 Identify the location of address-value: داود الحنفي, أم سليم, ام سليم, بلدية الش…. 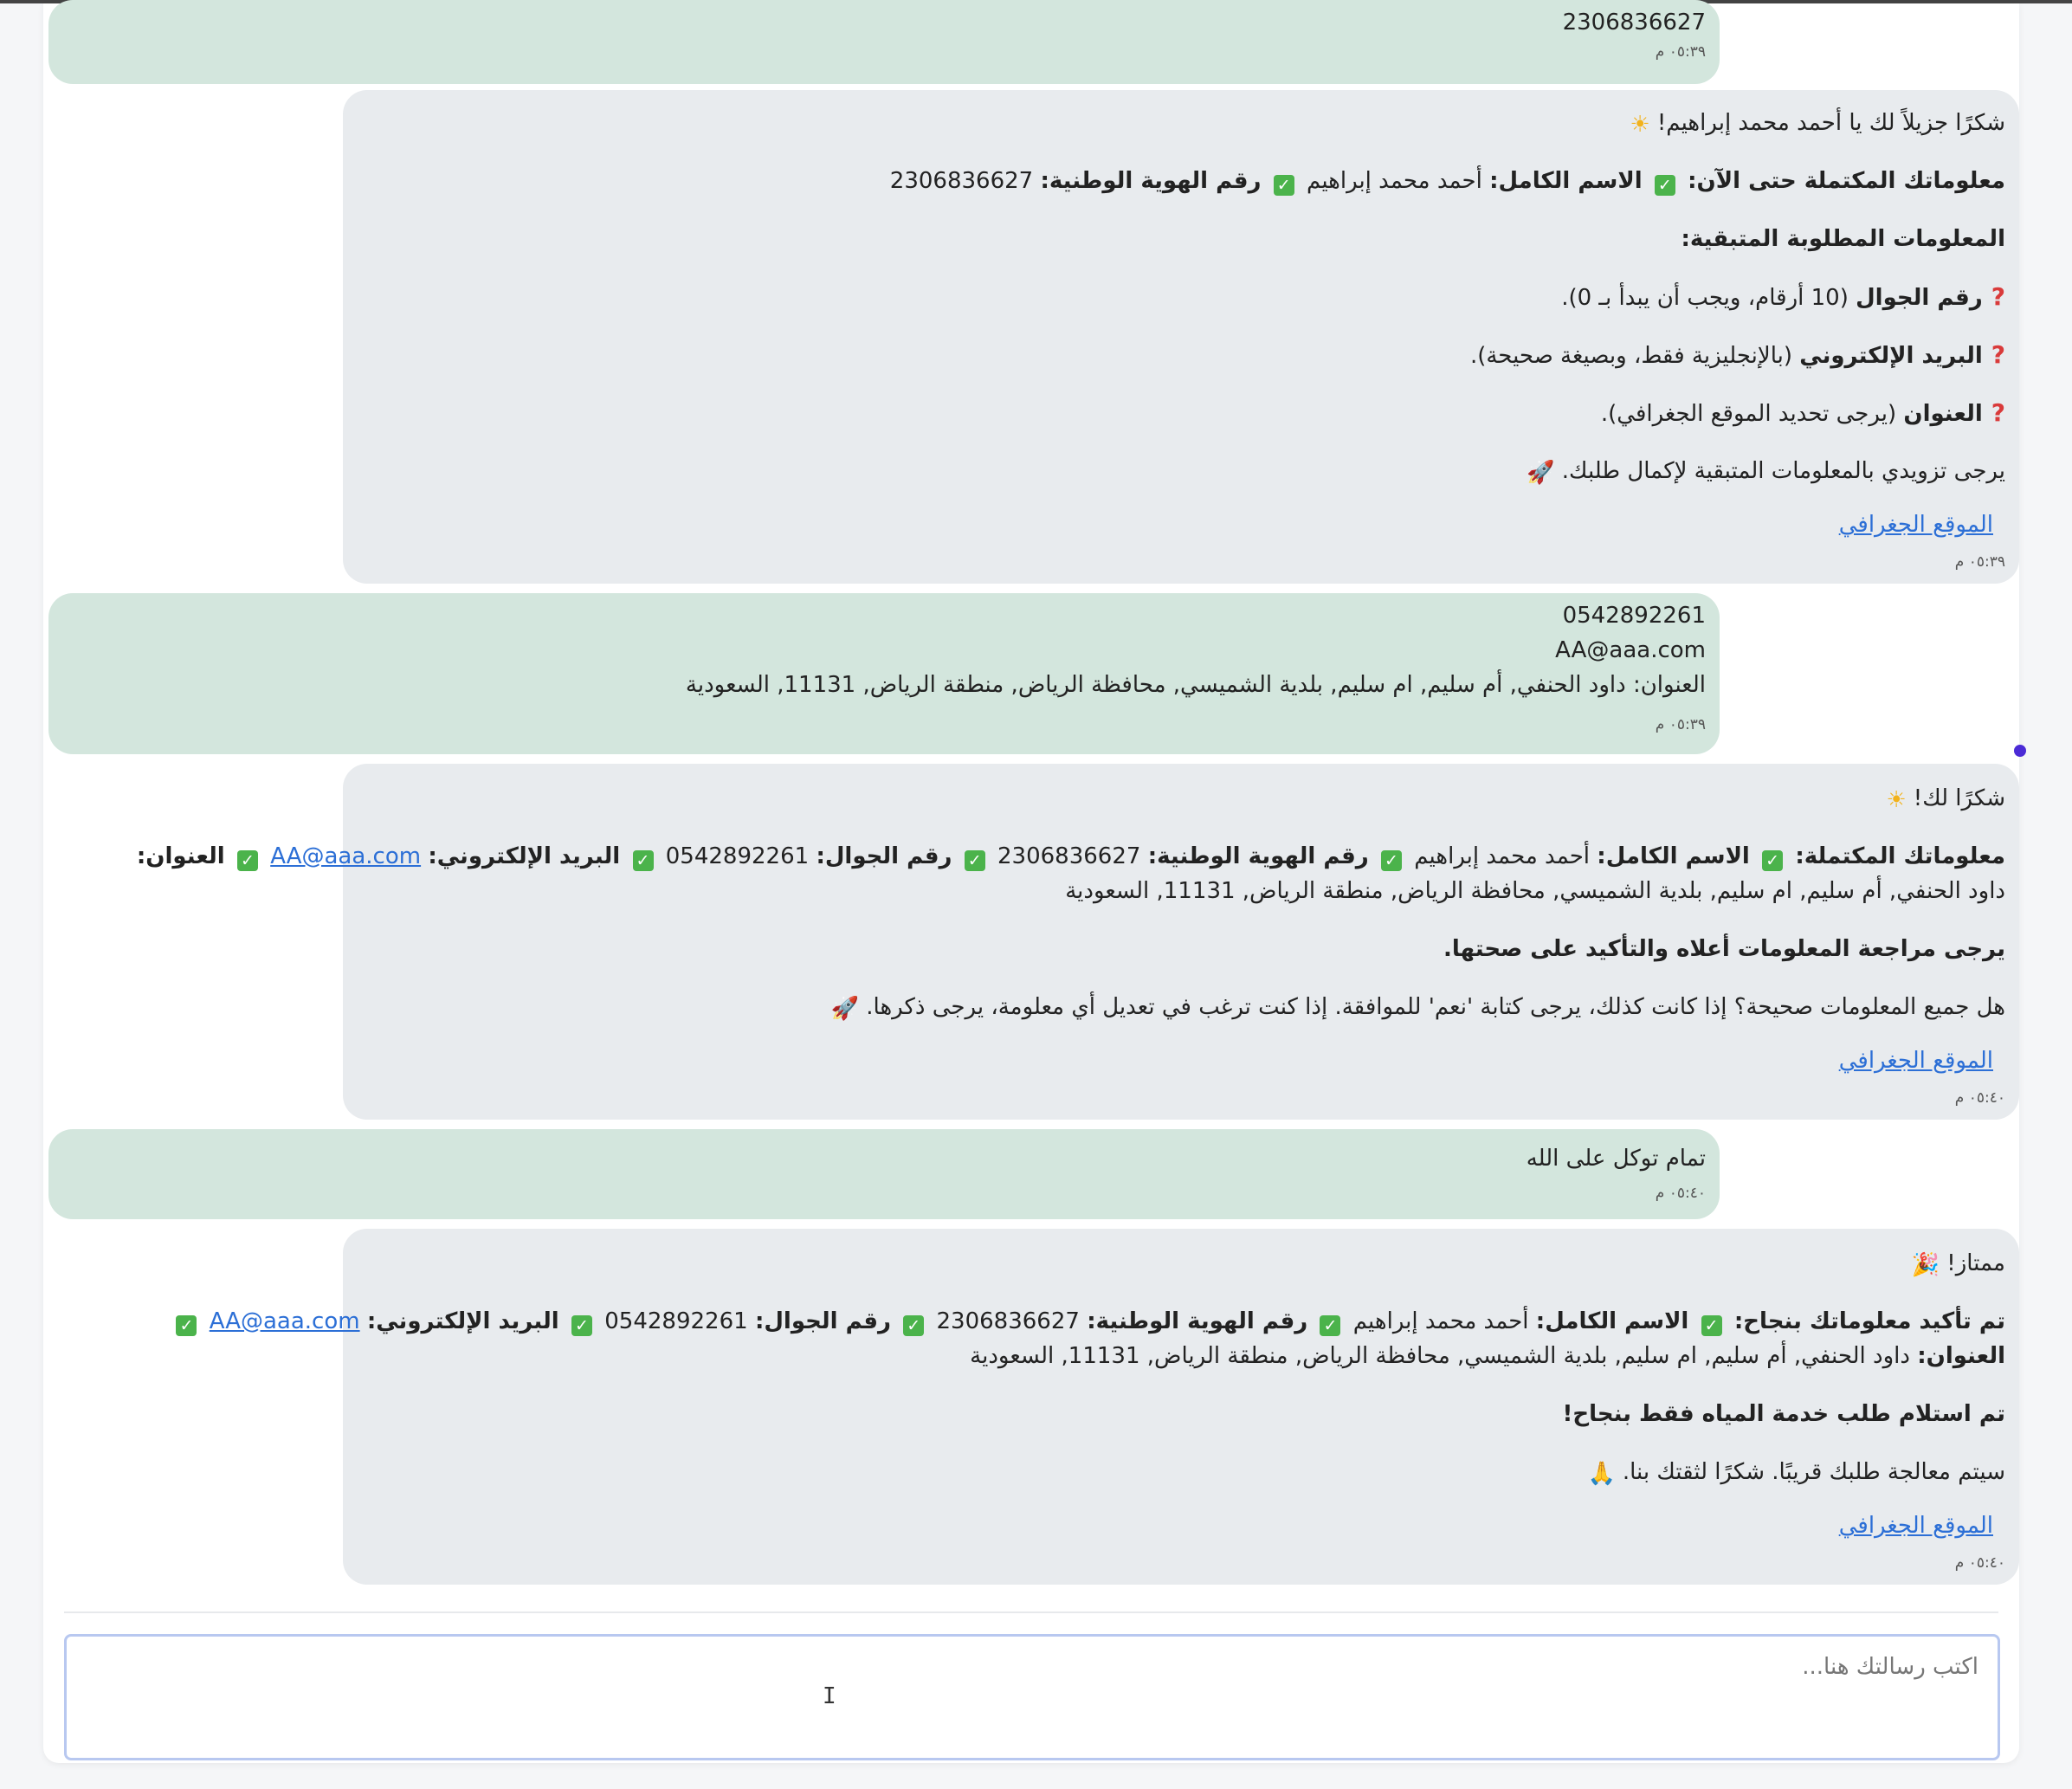
(1535, 891).